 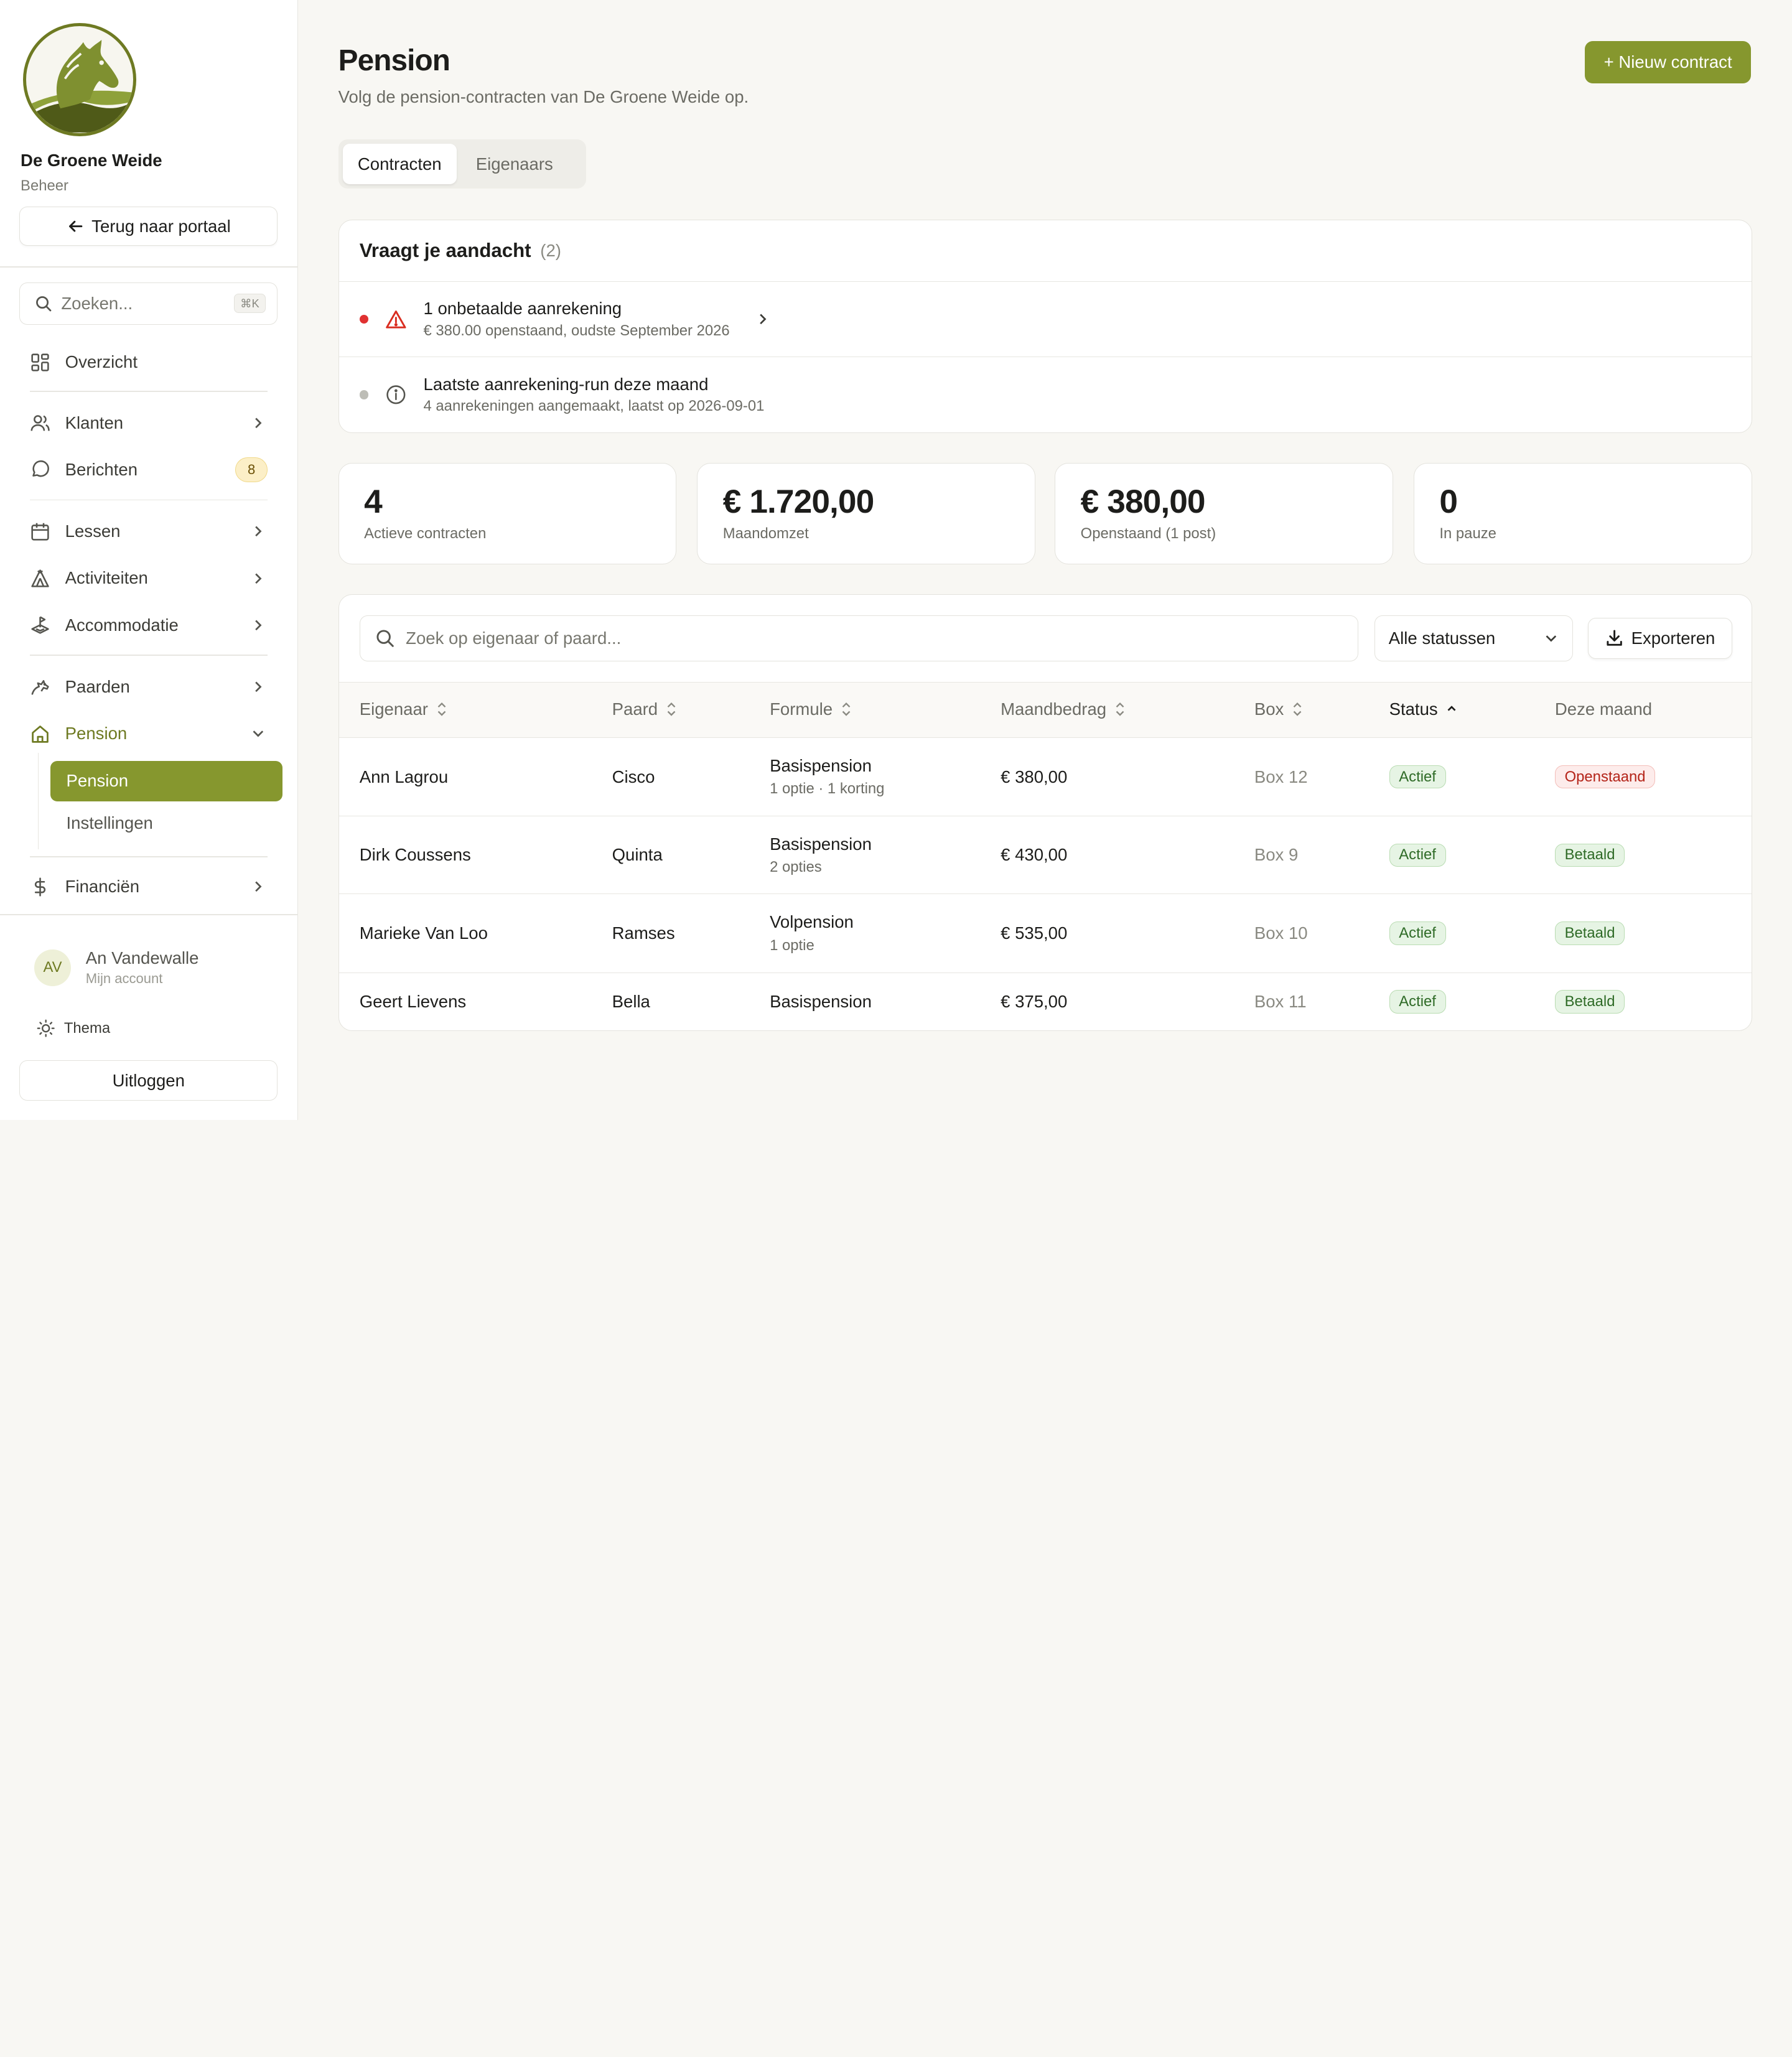 I want to click on sidebar-item-messages: Berichten 8, so click(x=149, y=469).